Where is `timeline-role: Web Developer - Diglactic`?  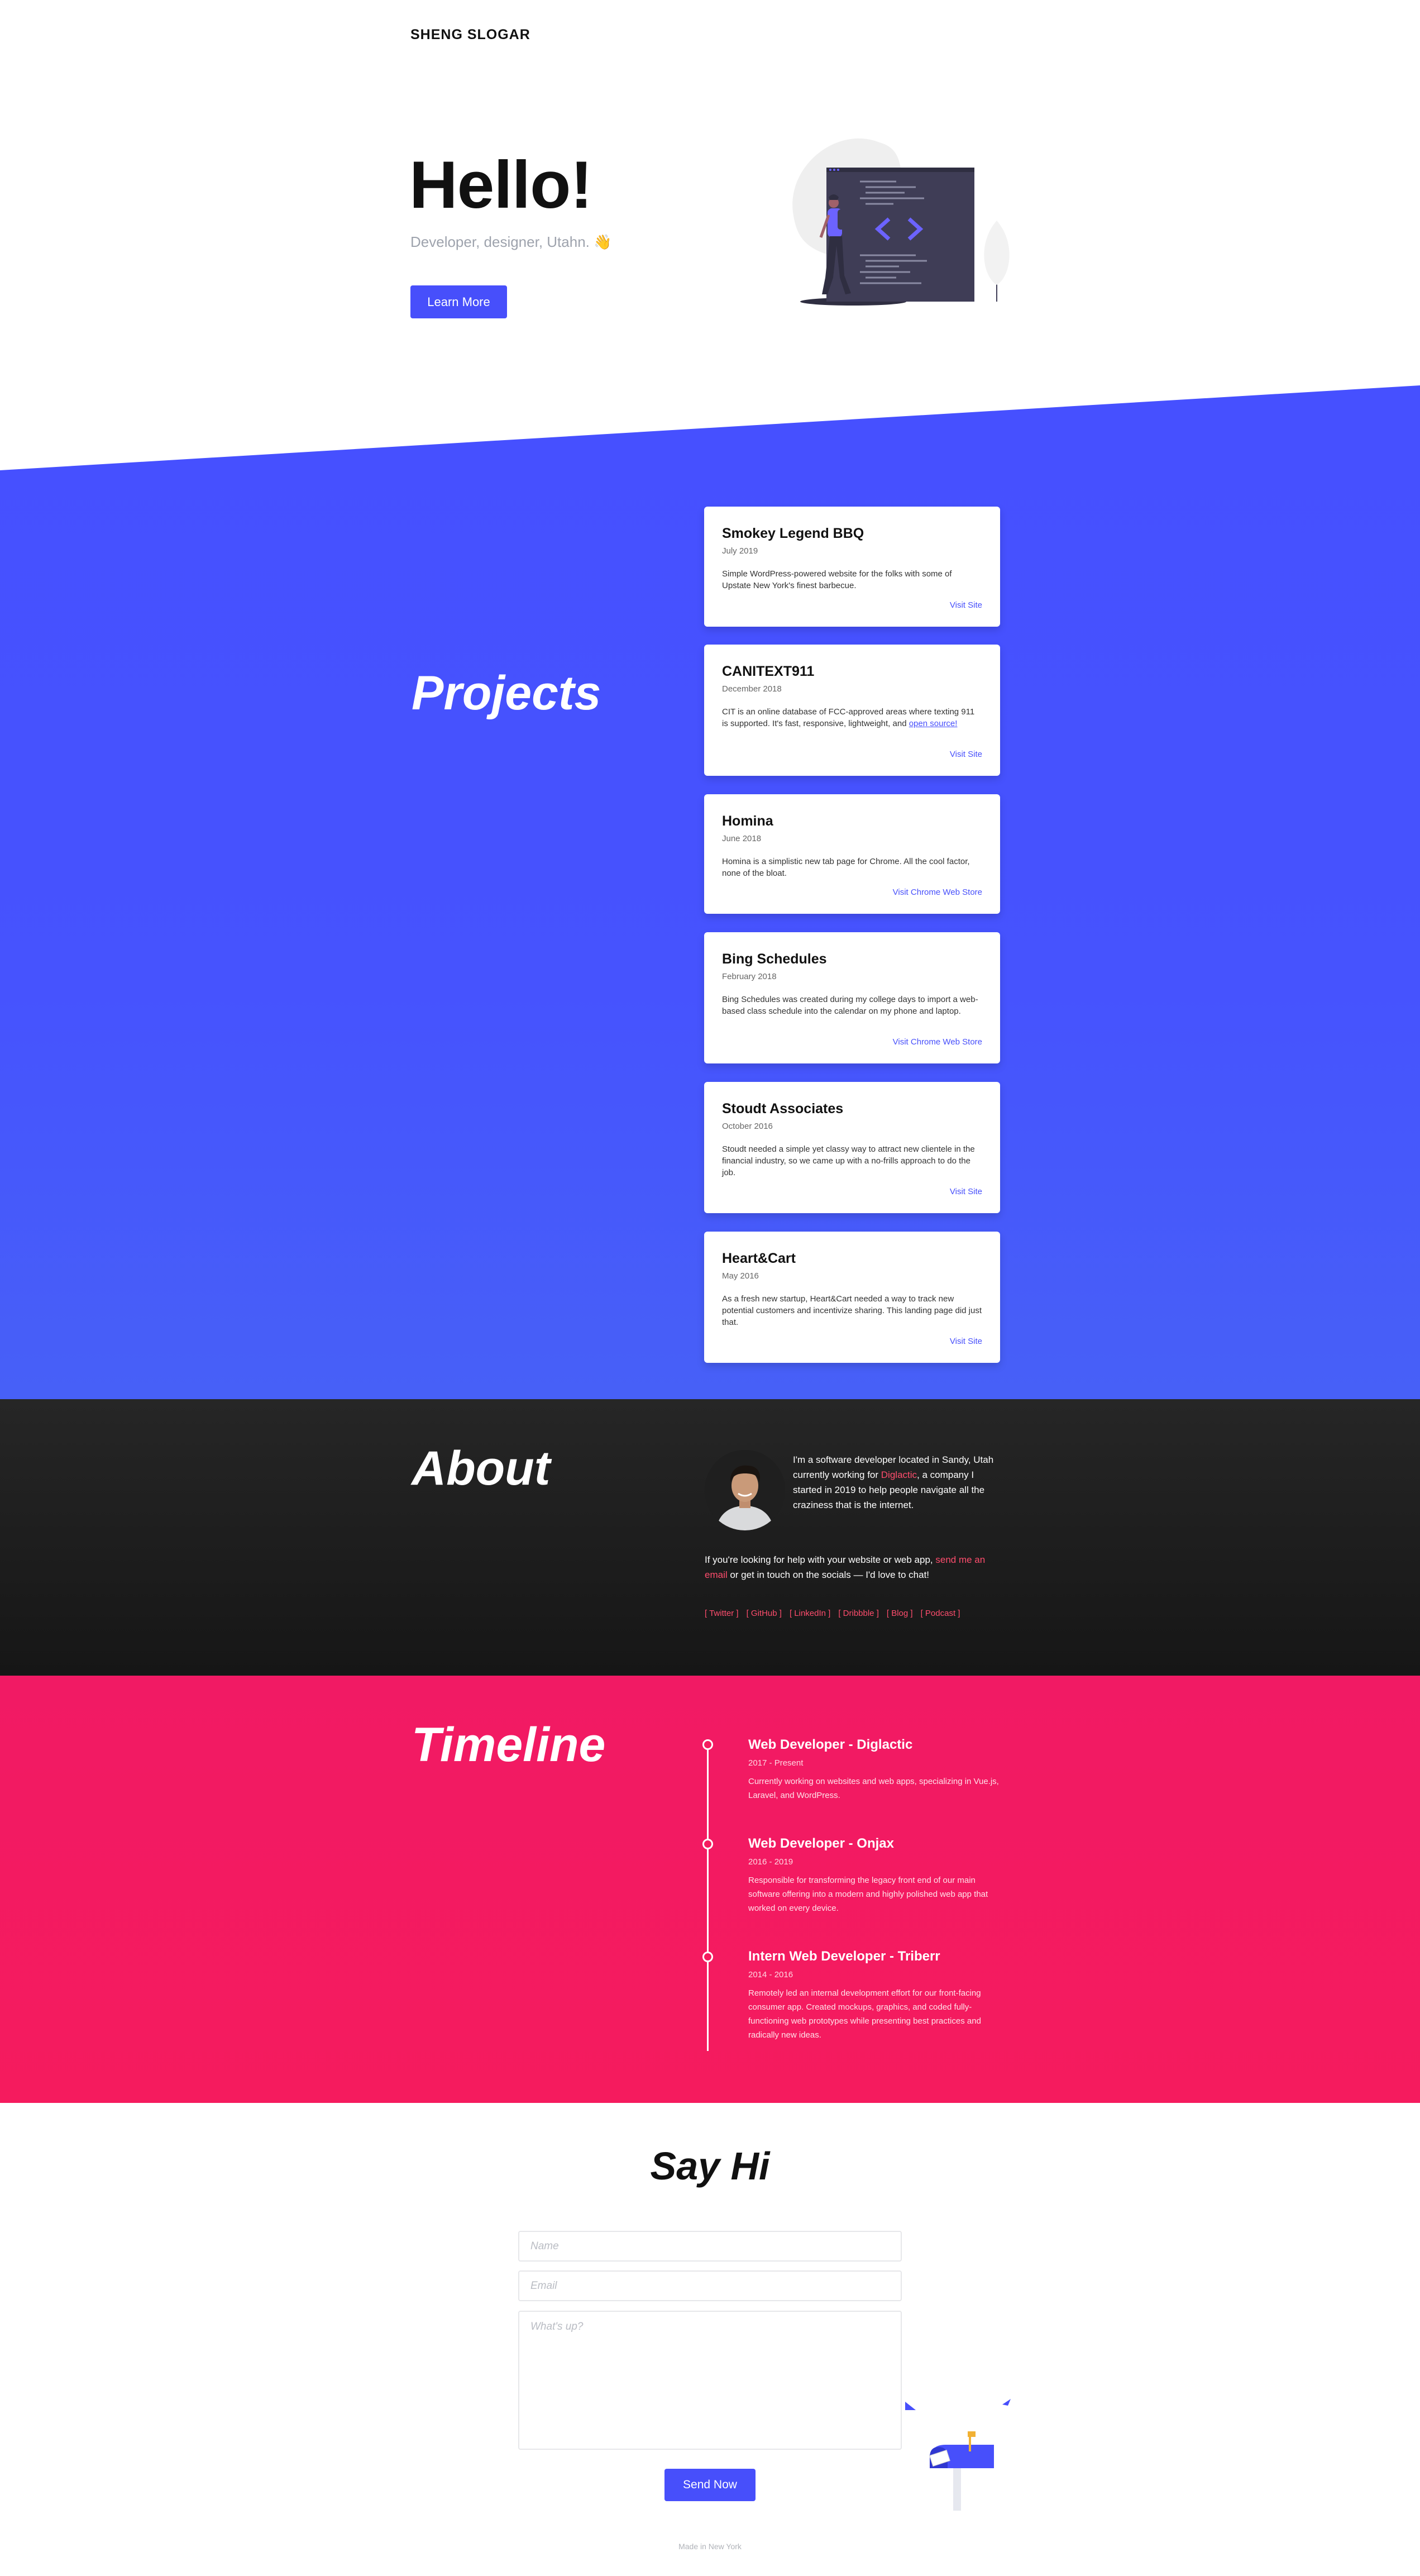 timeline-role: Web Developer - Diglactic is located at coordinates (830, 1745).